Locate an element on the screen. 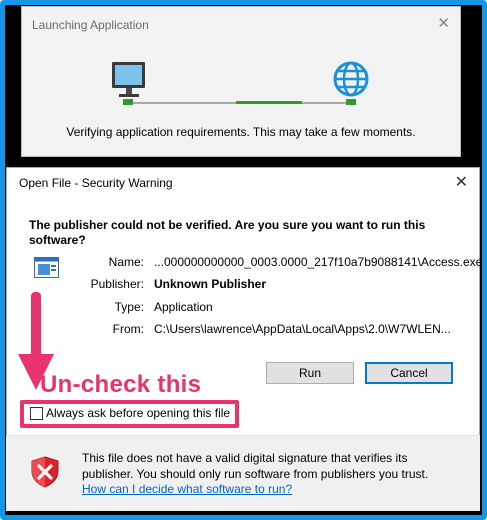  connector-dot-right is located at coordinates (351, 102).